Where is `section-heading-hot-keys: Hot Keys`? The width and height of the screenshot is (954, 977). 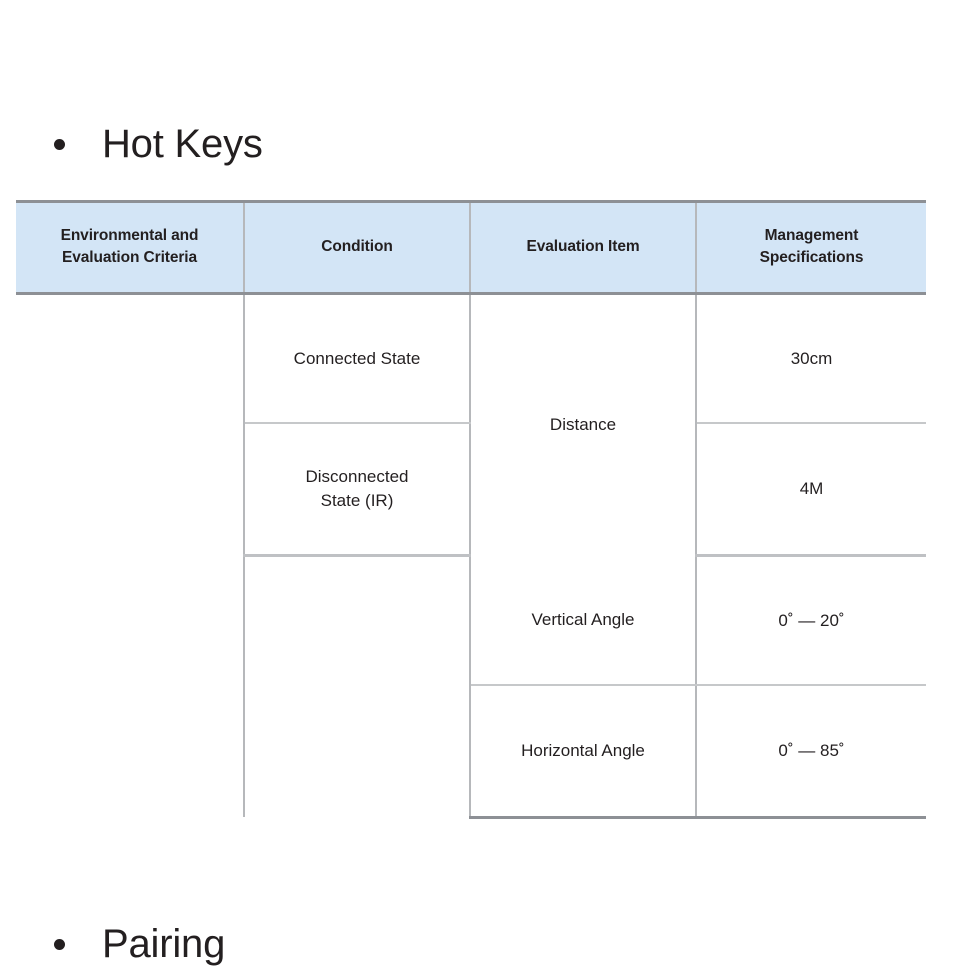 section-heading-hot-keys: Hot Keys is located at coordinates (158, 144).